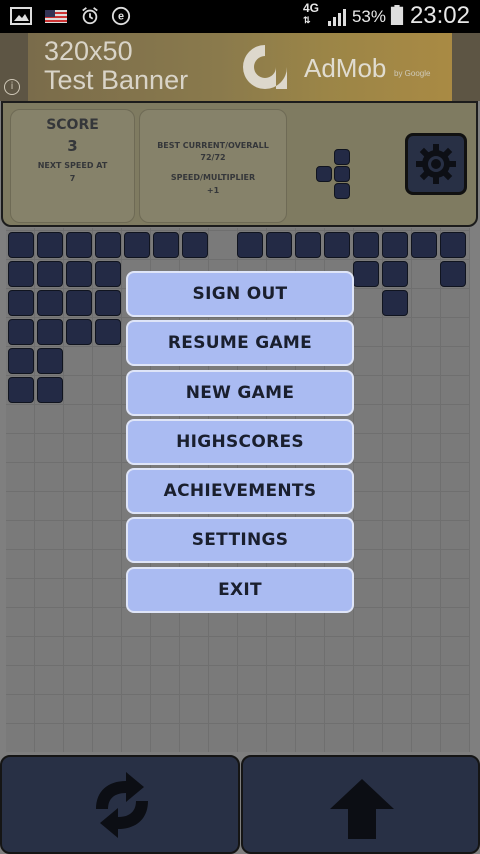 This screenshot has width=480, height=854. Describe the element at coordinates (345, 68) in the screenshot. I see `ad-brand: AdMob` at that location.